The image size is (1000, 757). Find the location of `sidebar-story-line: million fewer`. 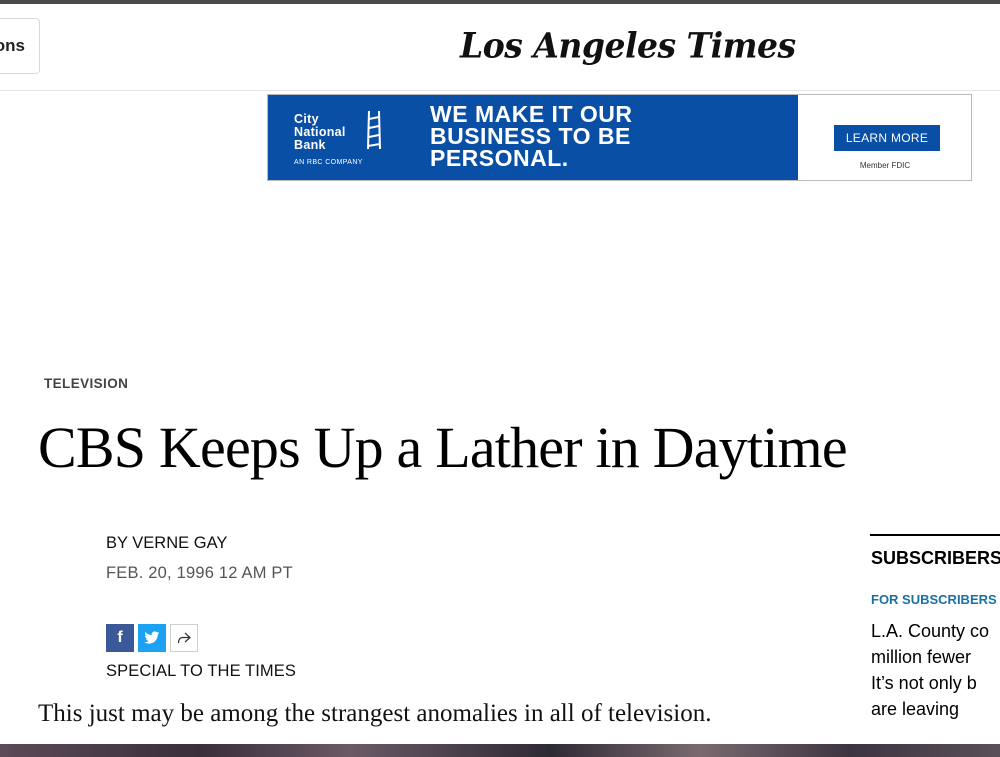

sidebar-story-line: million fewer is located at coordinates (921, 657).